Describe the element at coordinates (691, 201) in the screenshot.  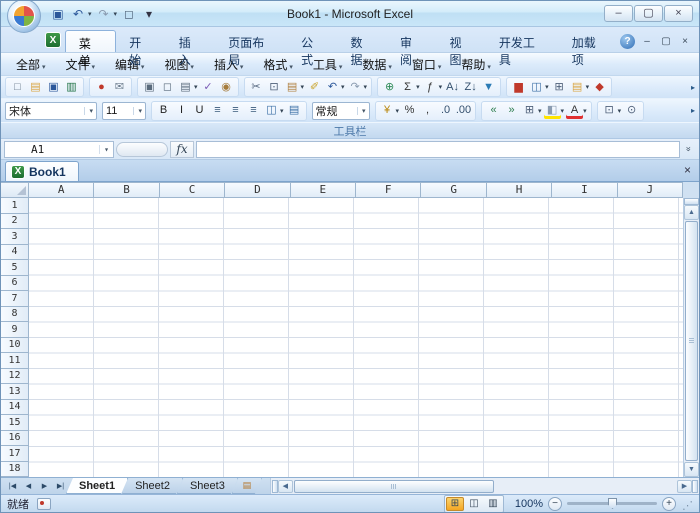
I see `split-handle-vertical` at that location.